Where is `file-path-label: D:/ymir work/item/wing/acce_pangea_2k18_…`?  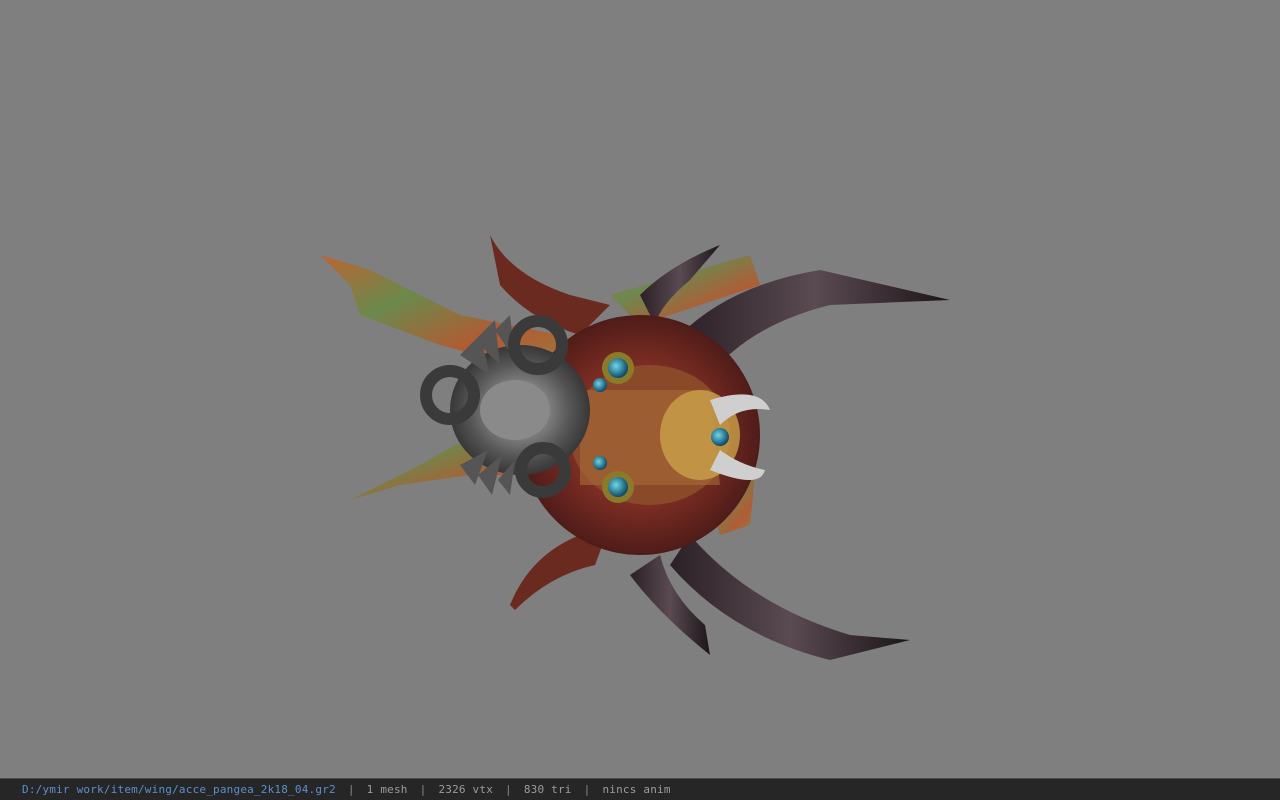 file-path-label: D:/ymir work/item/wing/acce_pangea_2k18_… is located at coordinates (179, 789).